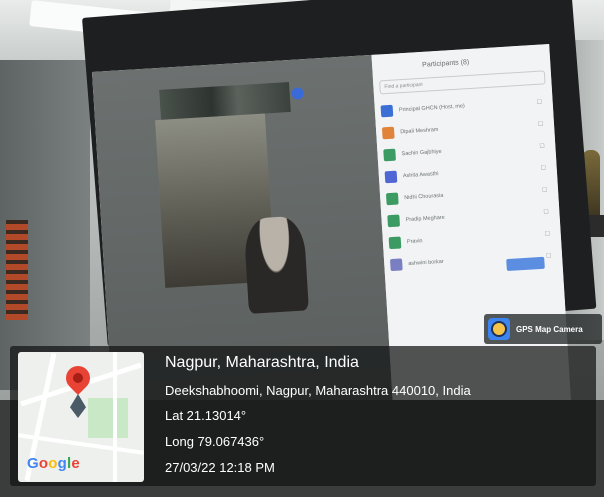  Describe the element at coordinates (75, 463) in the screenshot. I see `google-logo-letter: e` at that location.